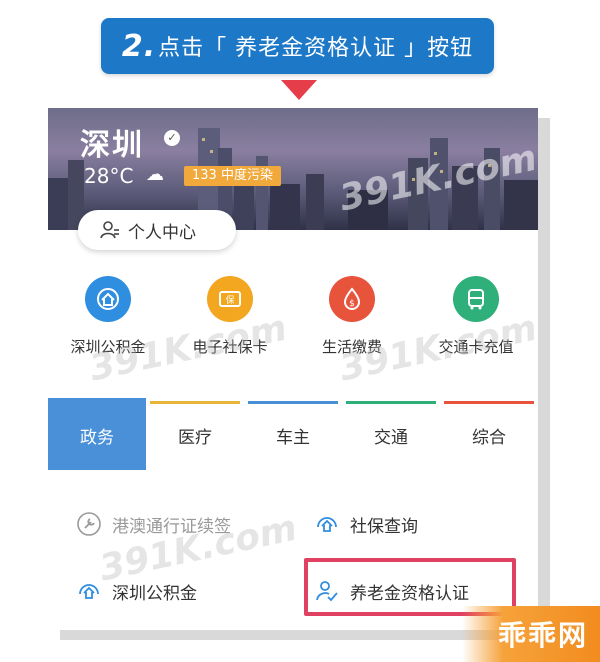 The width and height of the screenshot is (600, 662). I want to click on user-icon, so click(109, 230).